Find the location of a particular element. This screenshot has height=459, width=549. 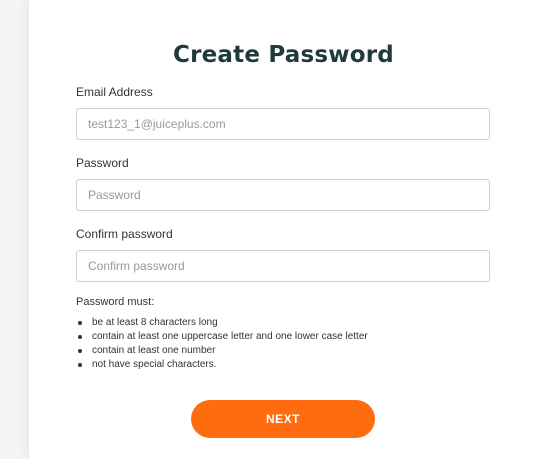

confirm-password-label: Confirm password is located at coordinates (124, 234).